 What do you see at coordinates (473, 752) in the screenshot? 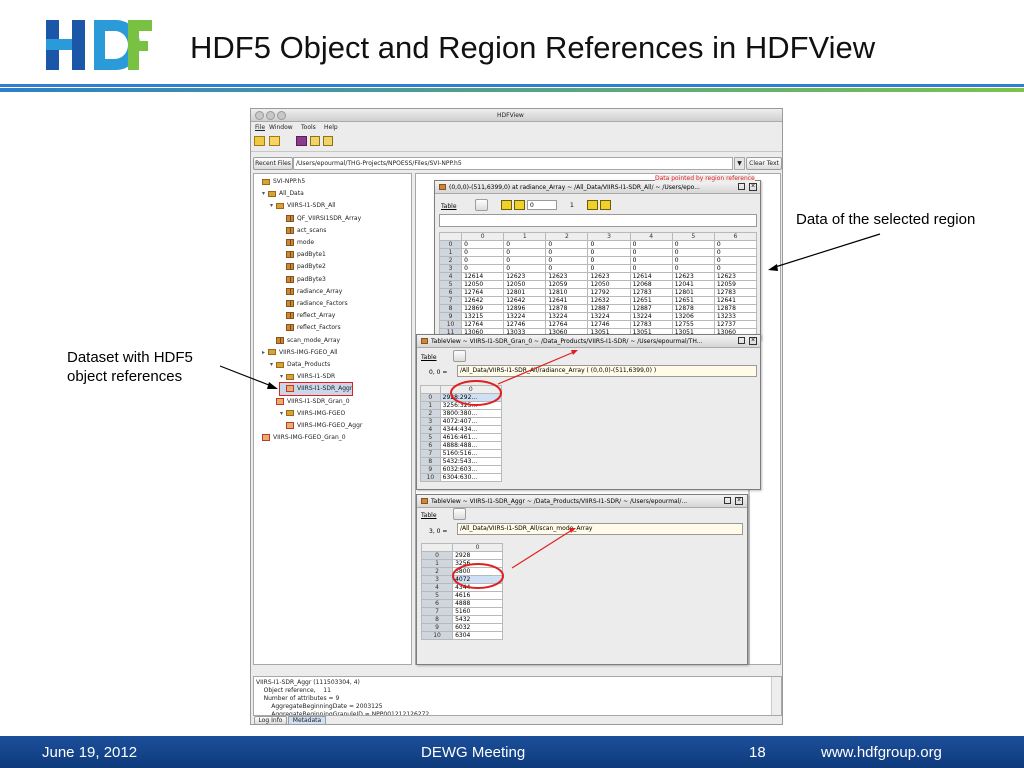
I see `footer-meeting: DEWG Meeting` at bounding box center [473, 752].